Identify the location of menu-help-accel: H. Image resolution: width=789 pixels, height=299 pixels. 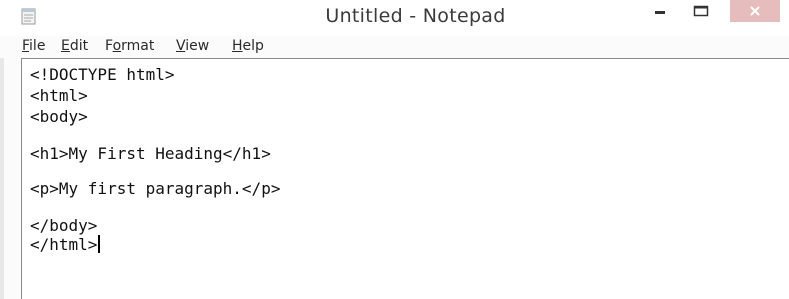
(237, 46).